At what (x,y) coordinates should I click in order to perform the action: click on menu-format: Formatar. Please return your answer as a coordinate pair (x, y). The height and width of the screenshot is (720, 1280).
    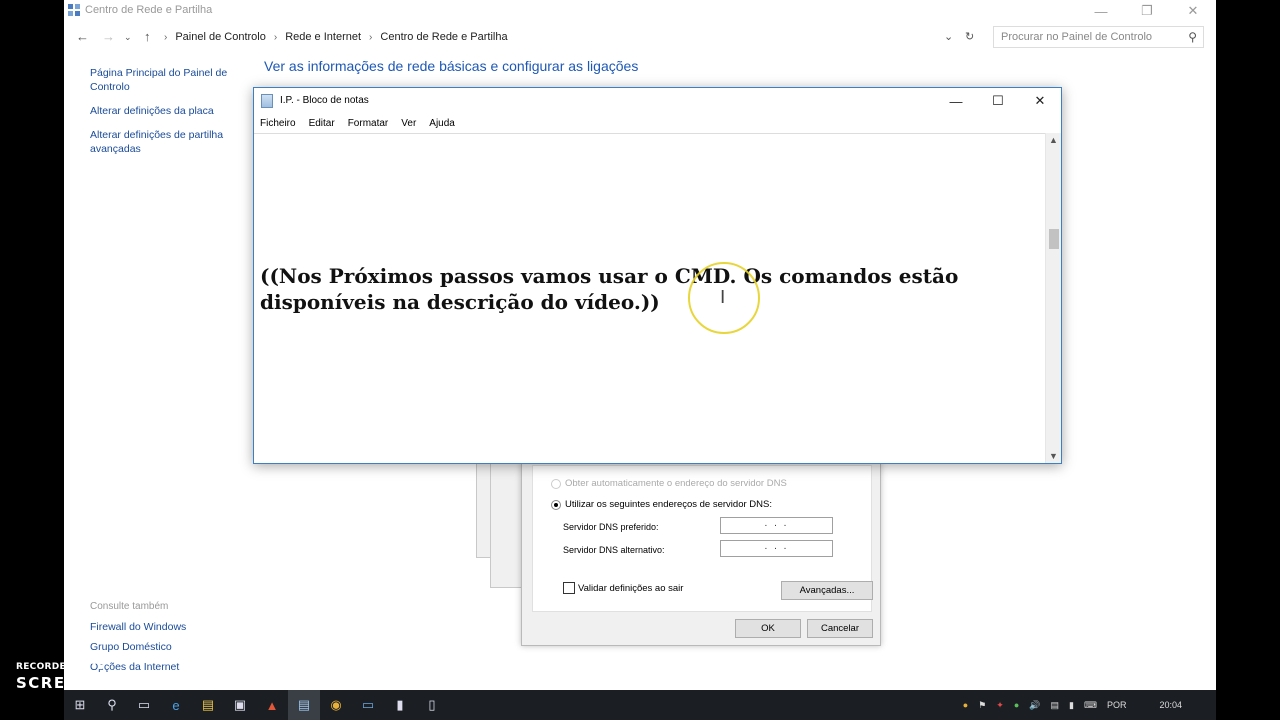
    Looking at the image, I should click on (368, 124).